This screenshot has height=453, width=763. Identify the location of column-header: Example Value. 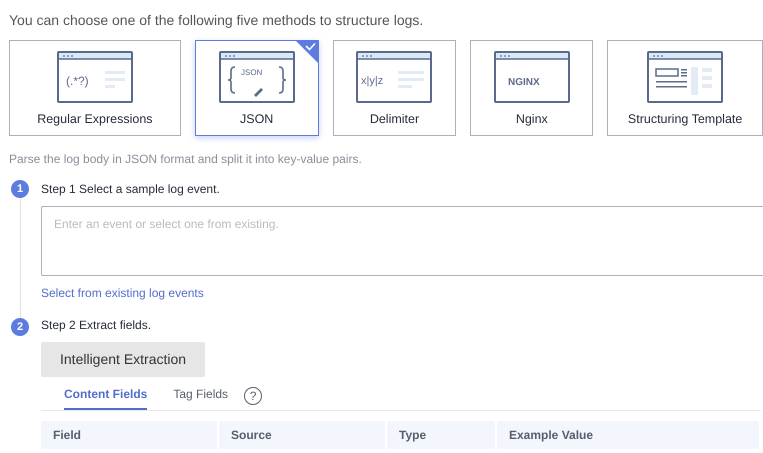
(629, 435).